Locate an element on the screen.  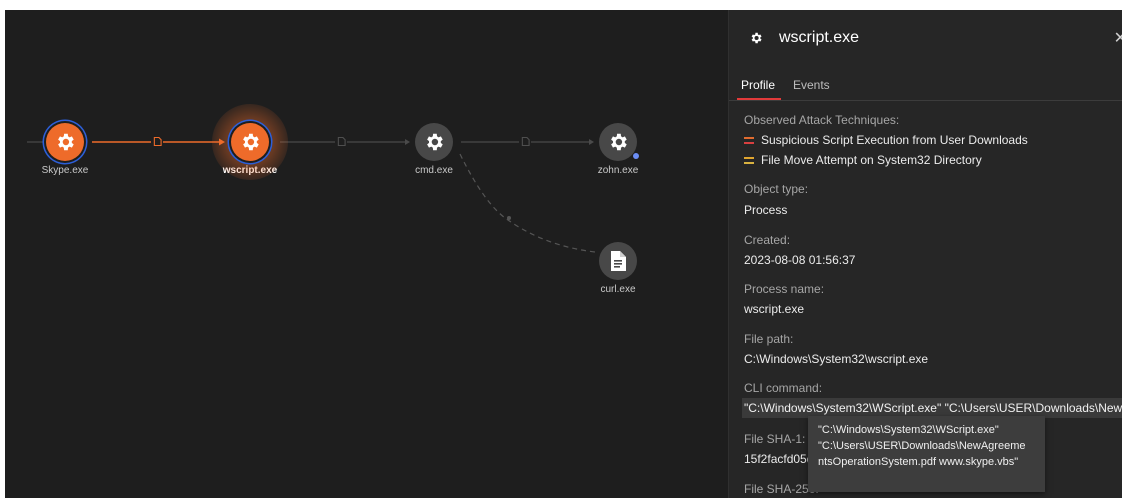
object-type-value: Process is located at coordinates (766, 210).